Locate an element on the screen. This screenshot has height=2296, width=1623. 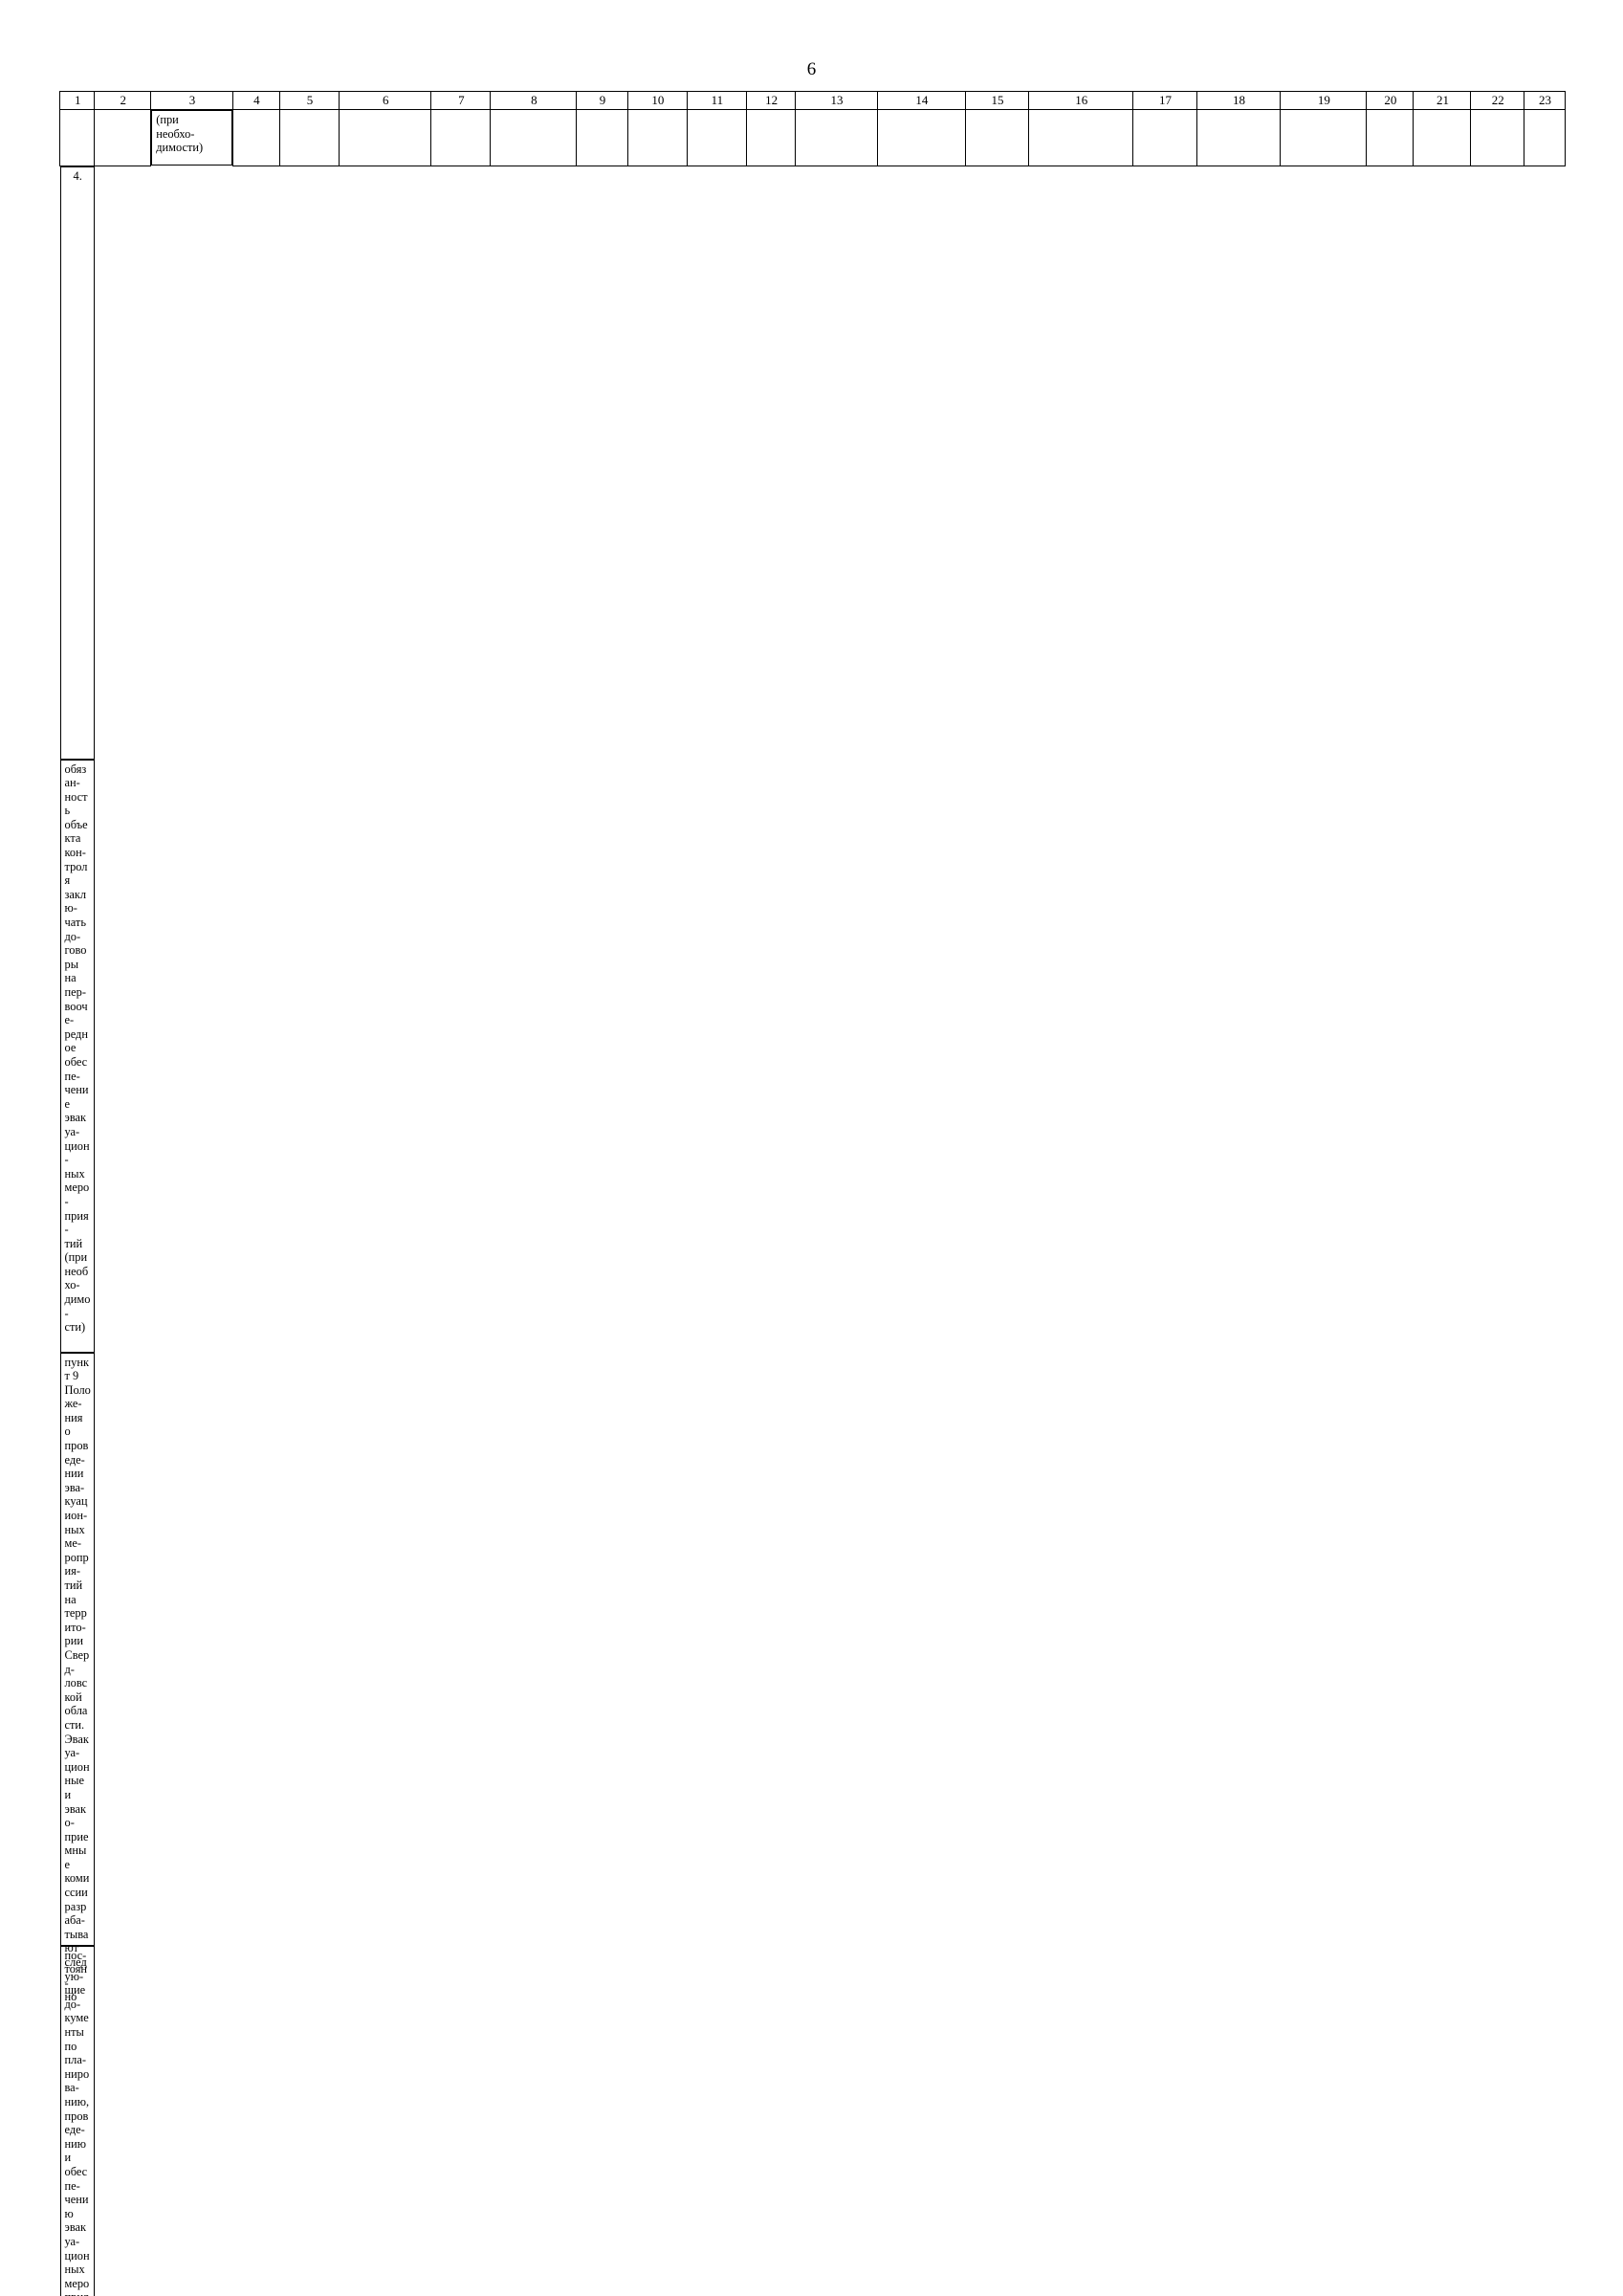
cell-c23 is located at coordinates (1545, 138).